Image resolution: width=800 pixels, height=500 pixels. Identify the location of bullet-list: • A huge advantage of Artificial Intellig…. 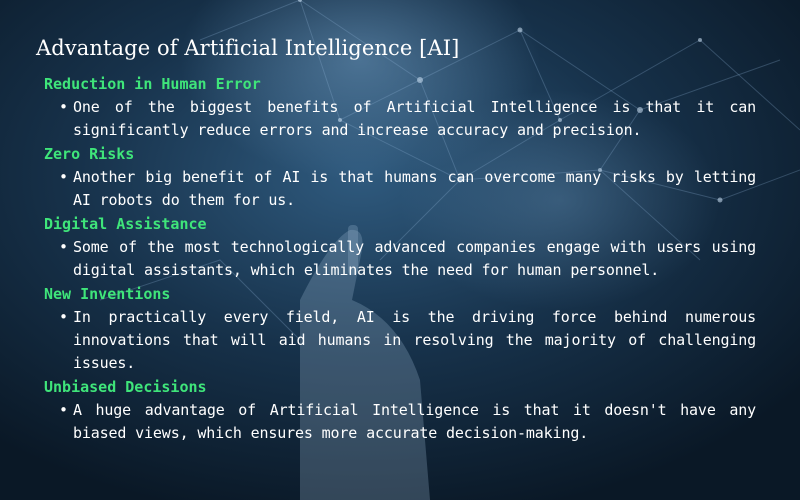
(396, 422).